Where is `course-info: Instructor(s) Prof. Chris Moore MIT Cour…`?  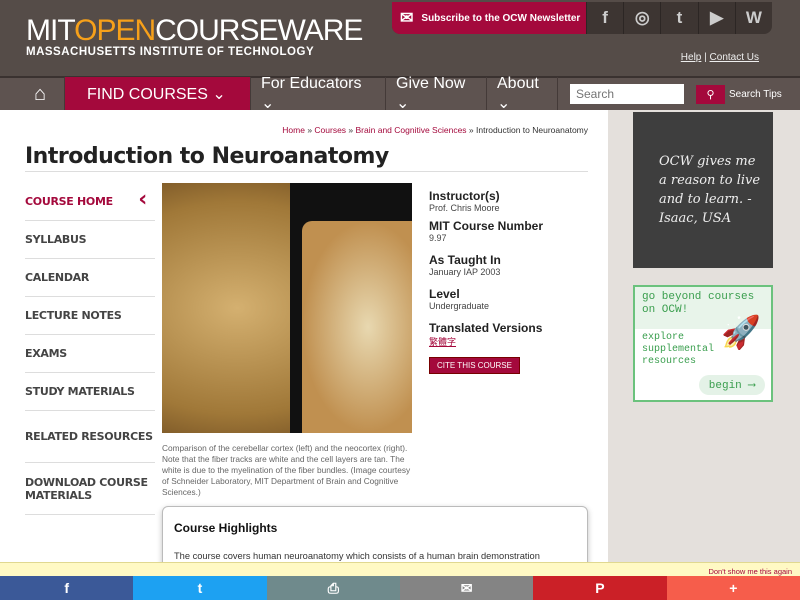 course-info: Instructor(s) Prof. Chris Moore MIT Cour… is located at coordinates (514, 278).